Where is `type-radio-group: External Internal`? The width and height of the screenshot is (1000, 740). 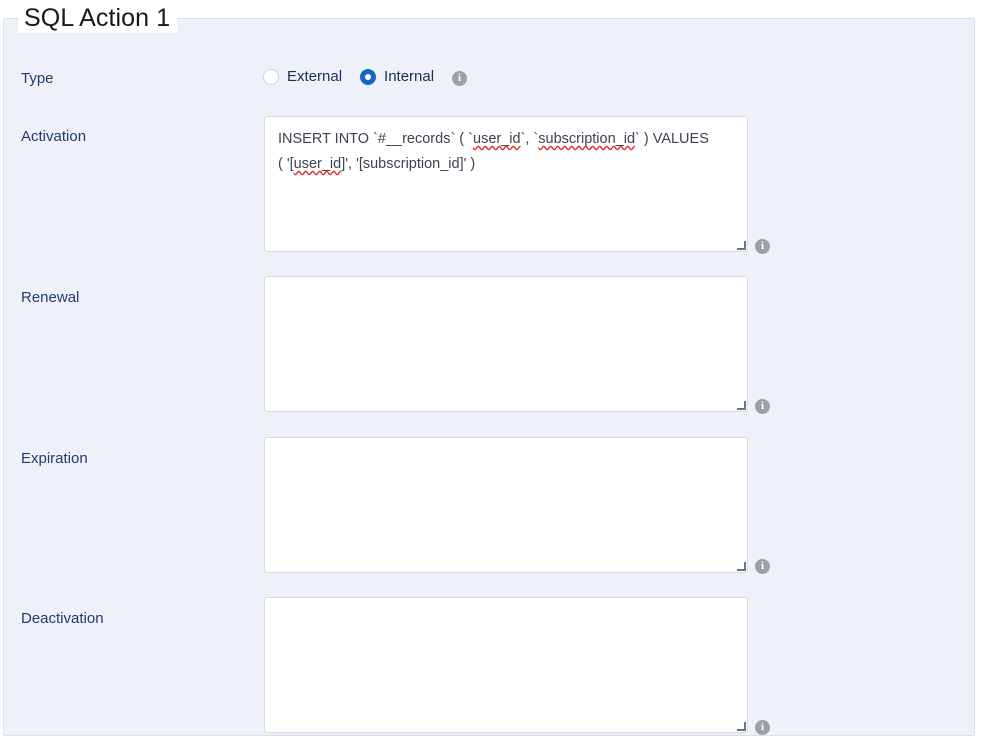 type-radio-group: External Internal is located at coordinates (348, 76).